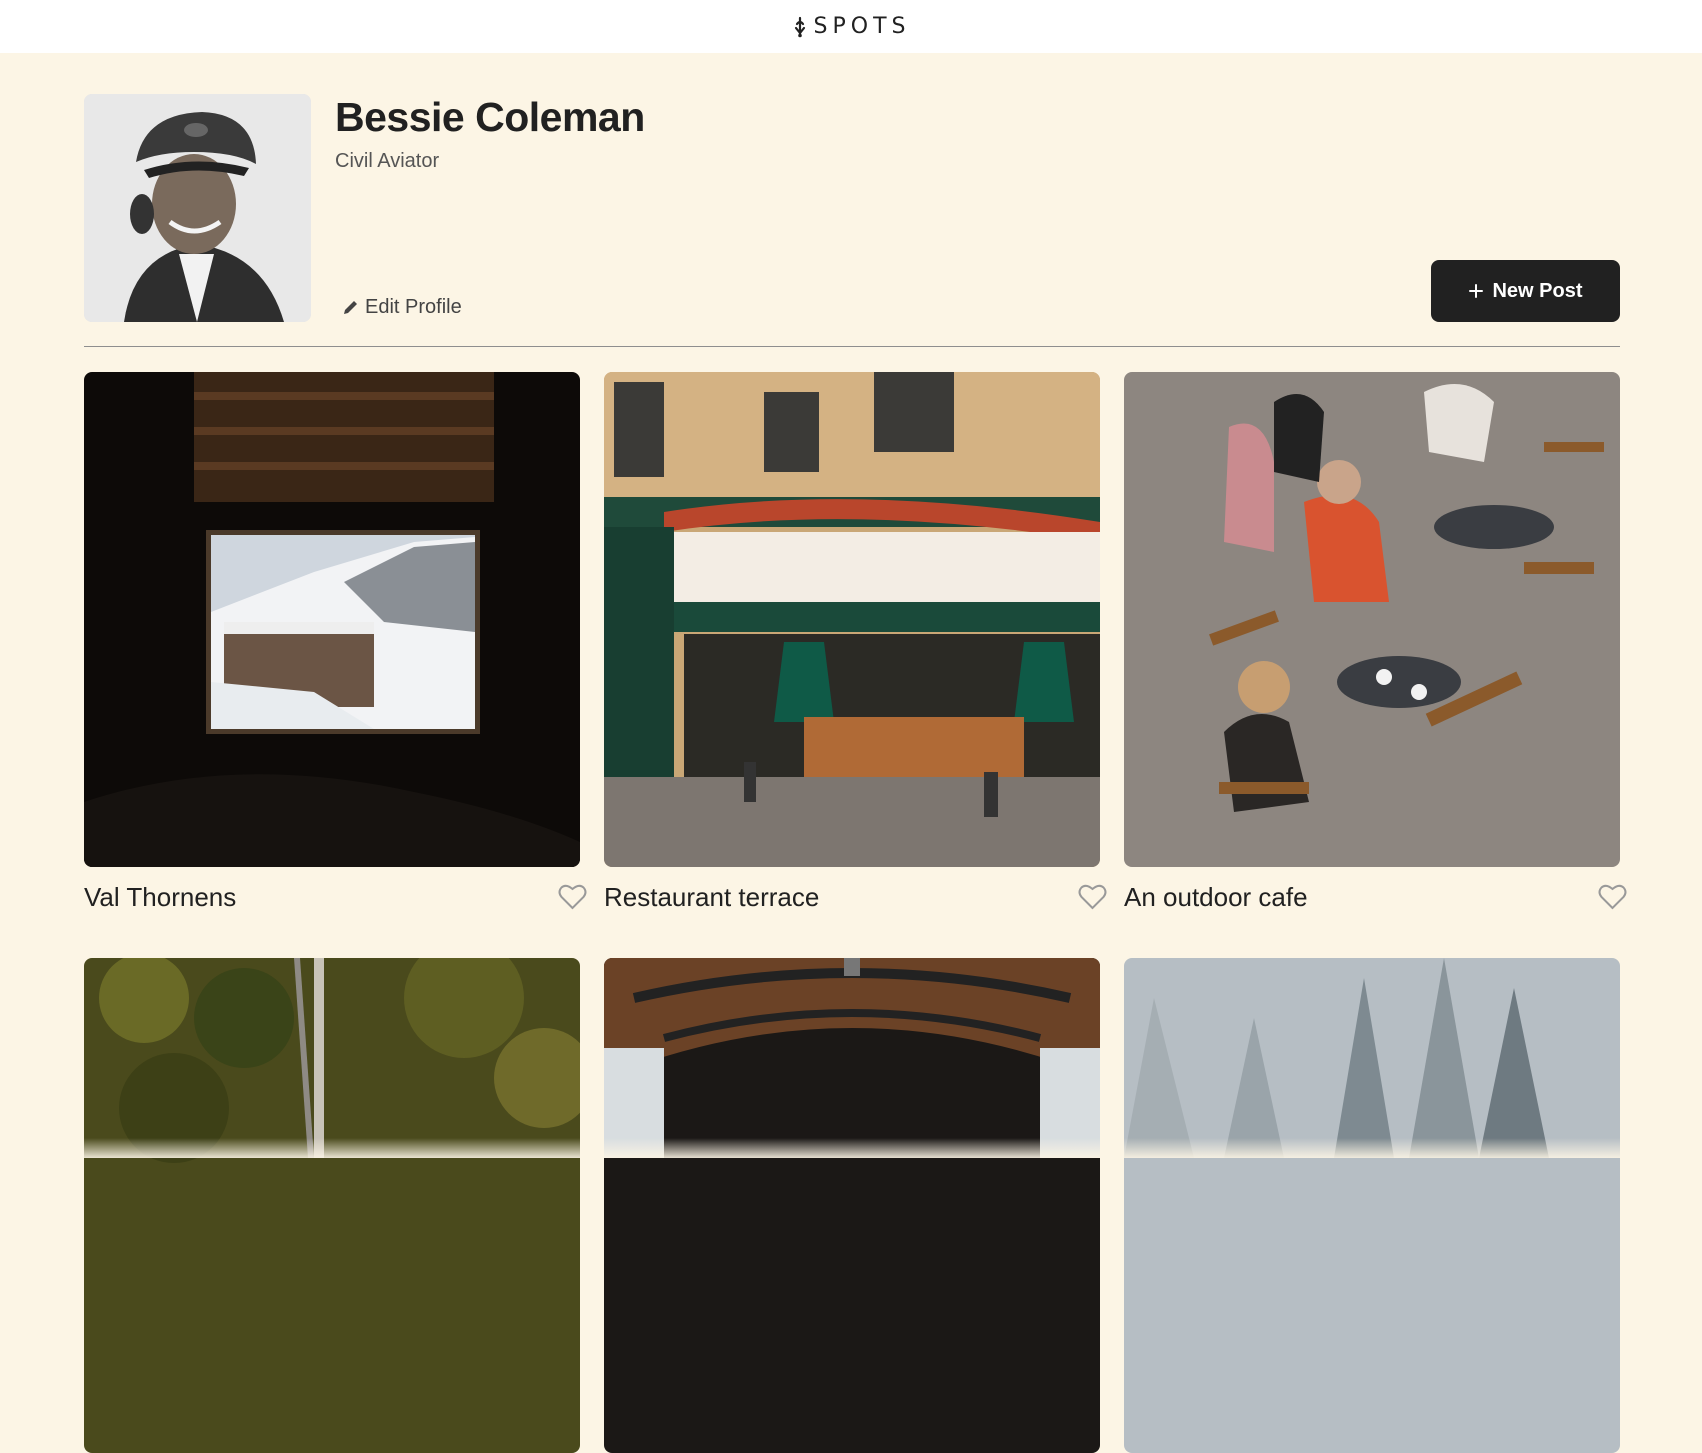  Describe the element at coordinates (712, 896) in the screenshot. I see `card-title: Restaurant terrace` at that location.